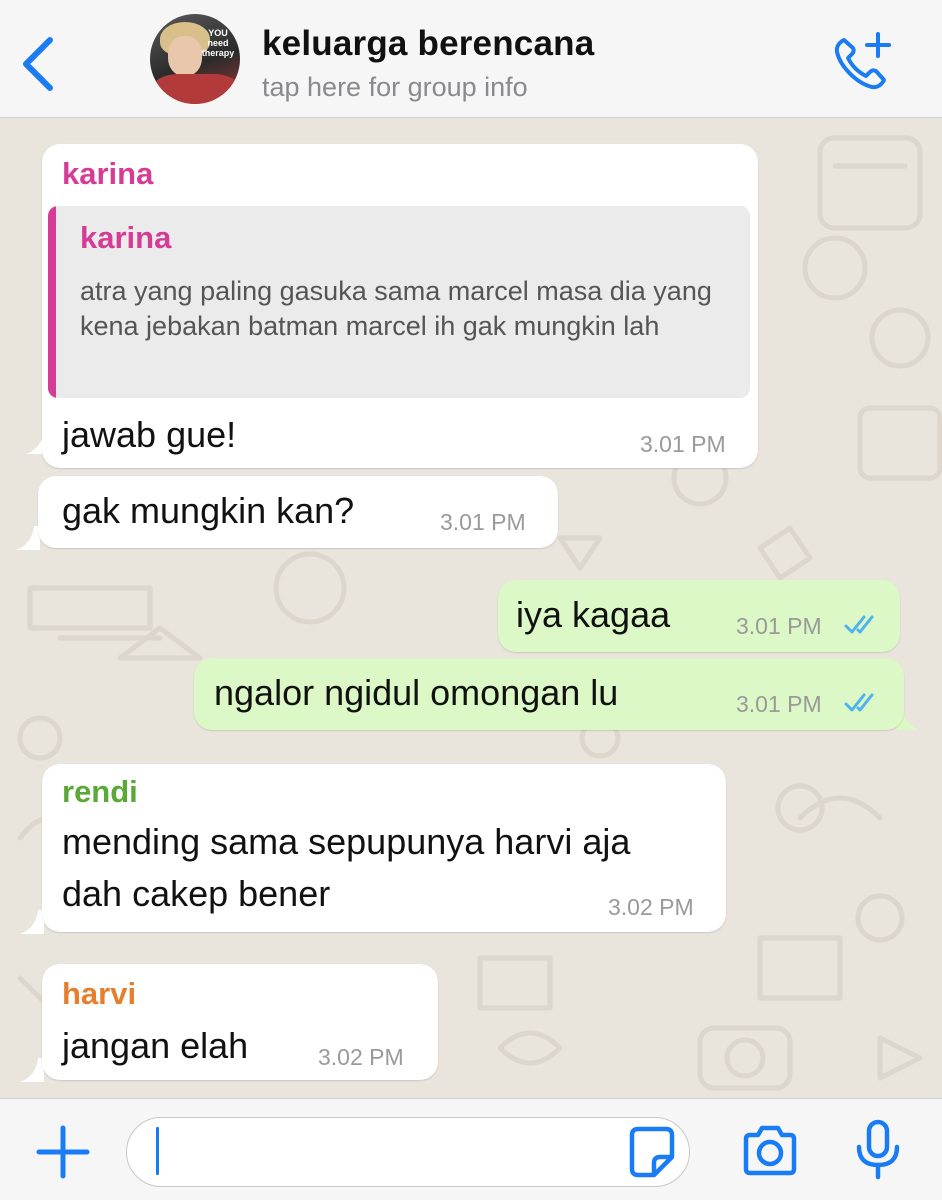  I want to click on message-bubble: harvi jangan elah 3.02 PM, so click(240, 1022).